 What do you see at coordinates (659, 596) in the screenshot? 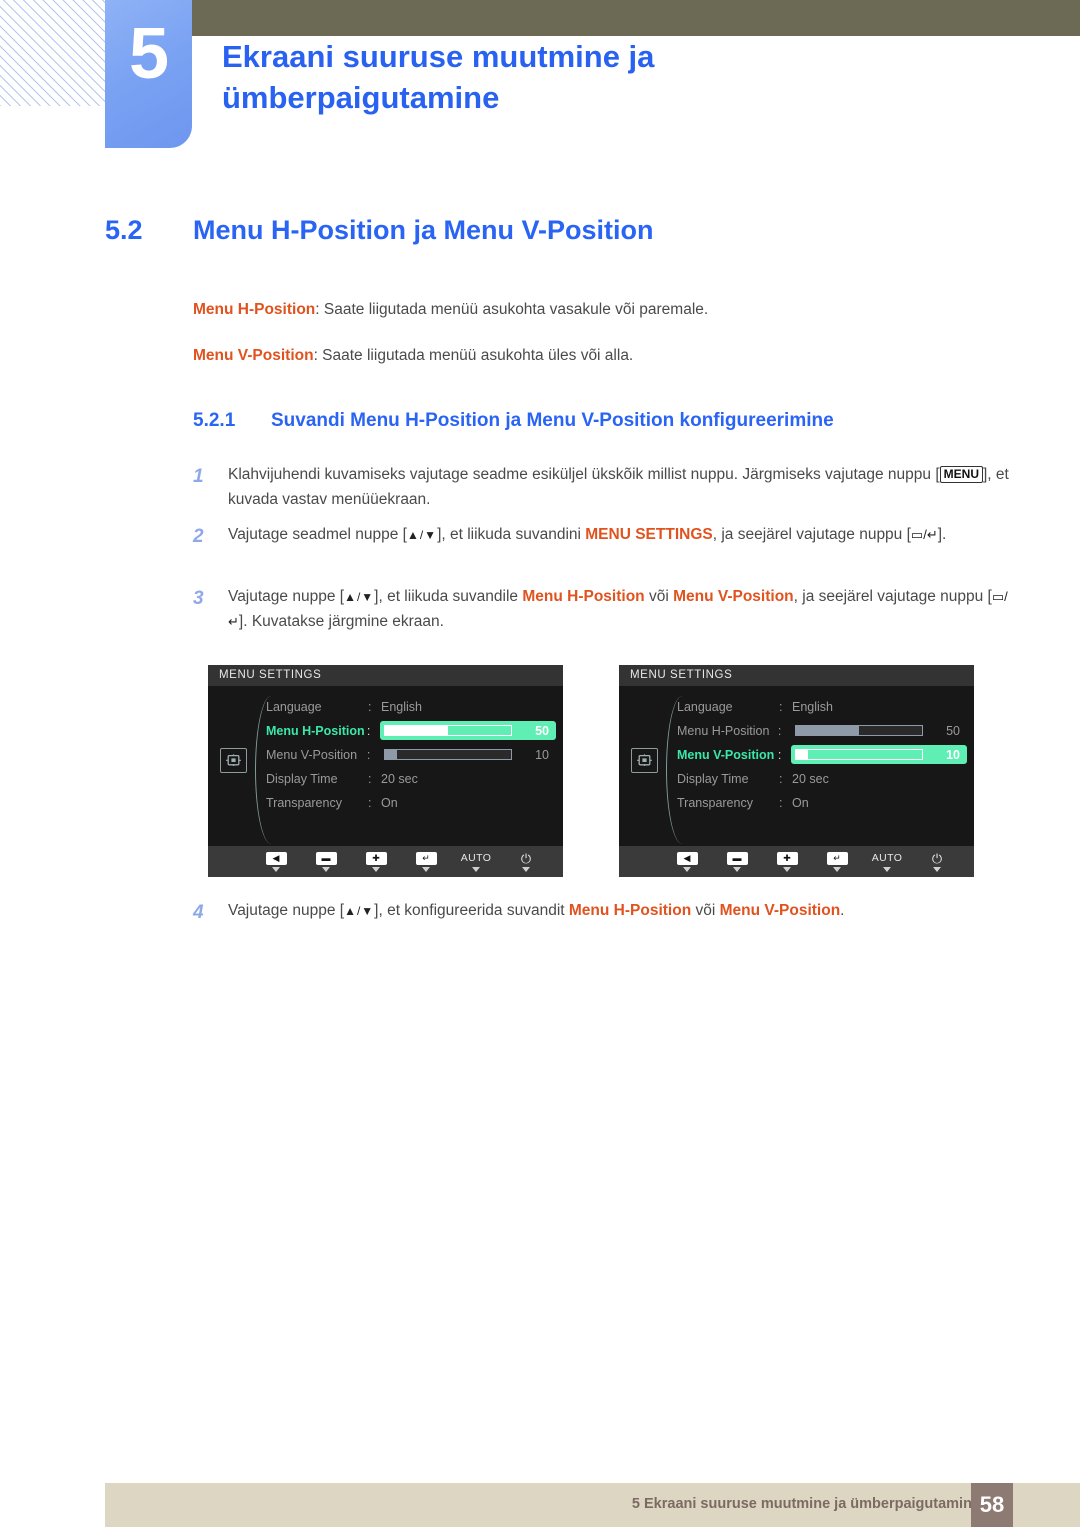
I see `step-3-text-c: või` at bounding box center [659, 596].